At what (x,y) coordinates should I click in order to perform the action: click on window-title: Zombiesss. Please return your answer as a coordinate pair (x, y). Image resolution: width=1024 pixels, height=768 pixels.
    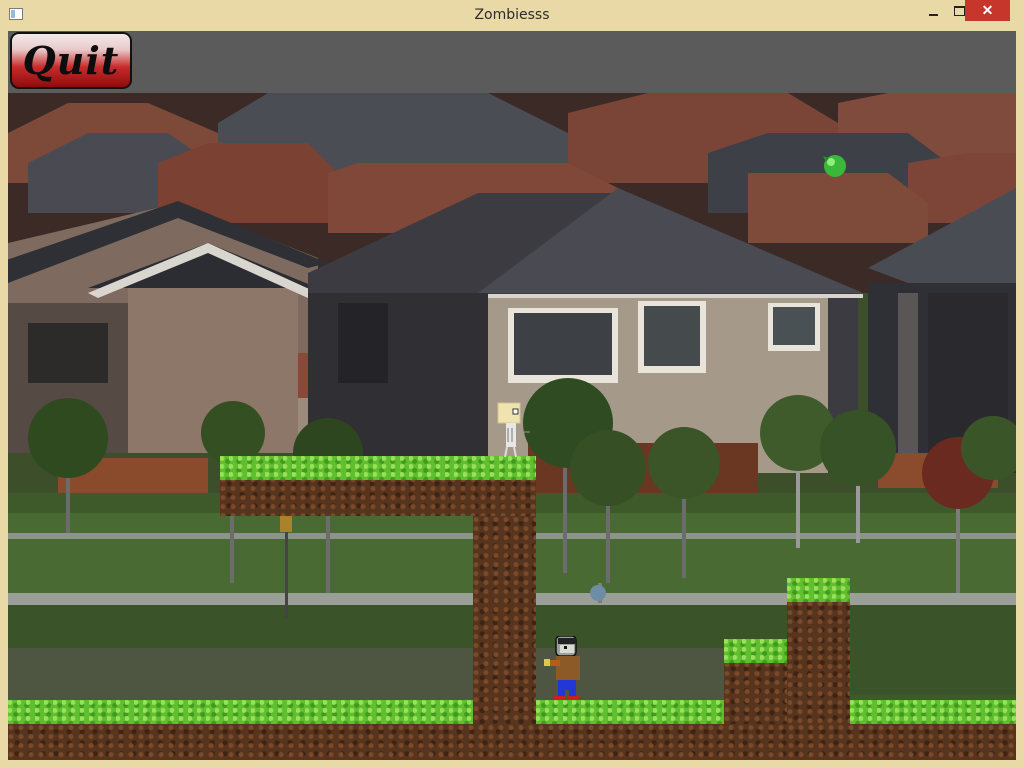
    Looking at the image, I should click on (512, 15).